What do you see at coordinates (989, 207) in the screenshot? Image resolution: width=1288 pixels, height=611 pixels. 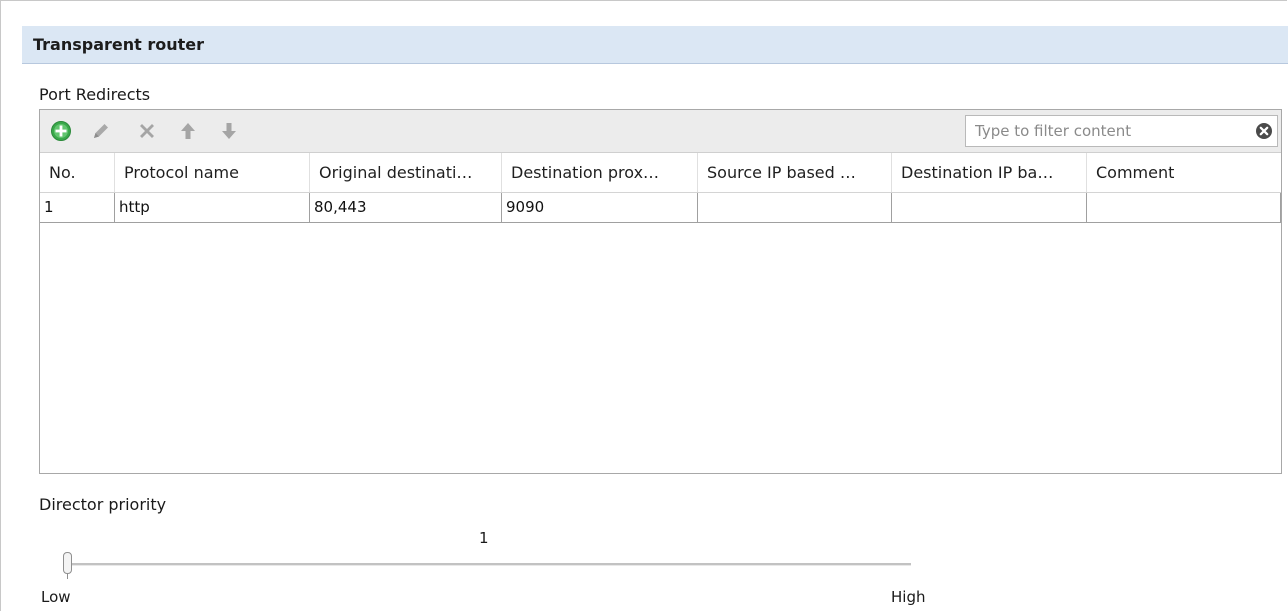 I see `cell-destination-ip-based` at bounding box center [989, 207].